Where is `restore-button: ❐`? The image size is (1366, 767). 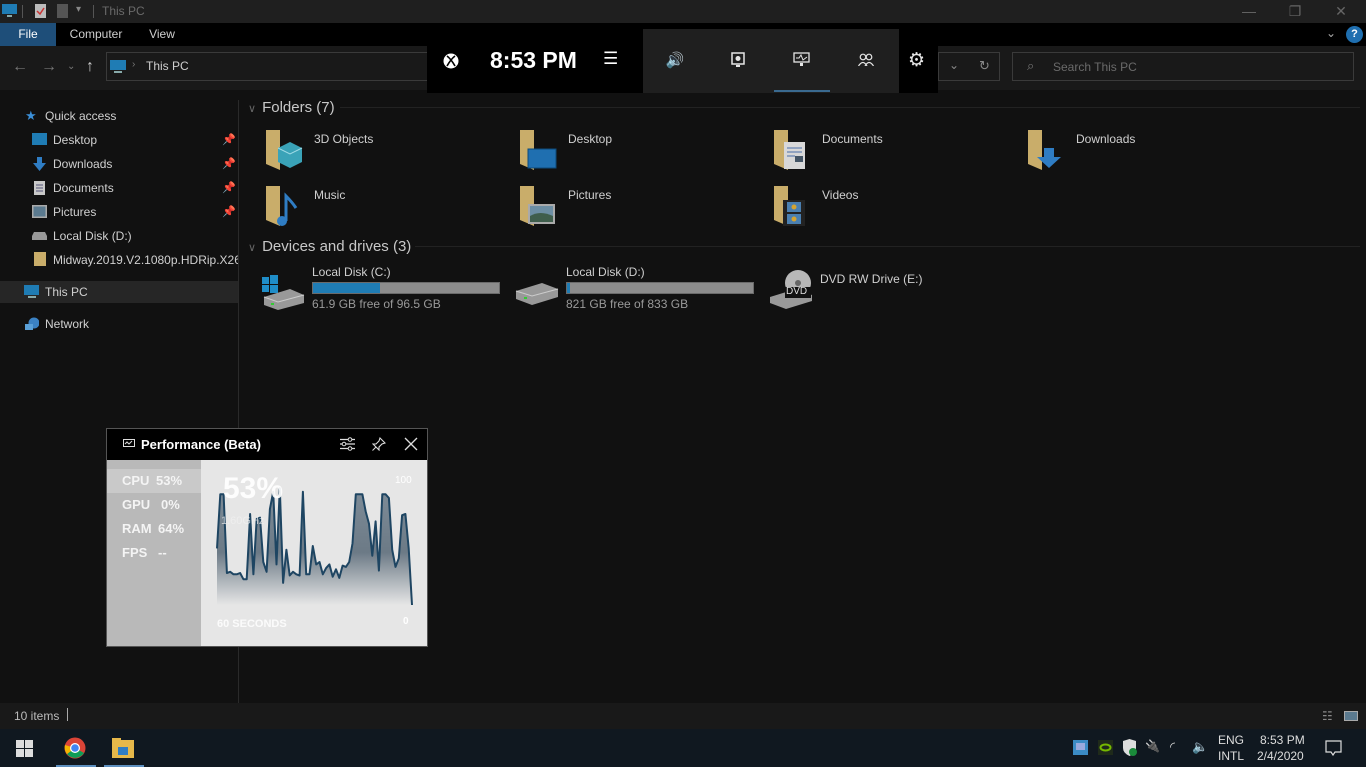
restore-button: ❐ is located at coordinates (1295, 11).